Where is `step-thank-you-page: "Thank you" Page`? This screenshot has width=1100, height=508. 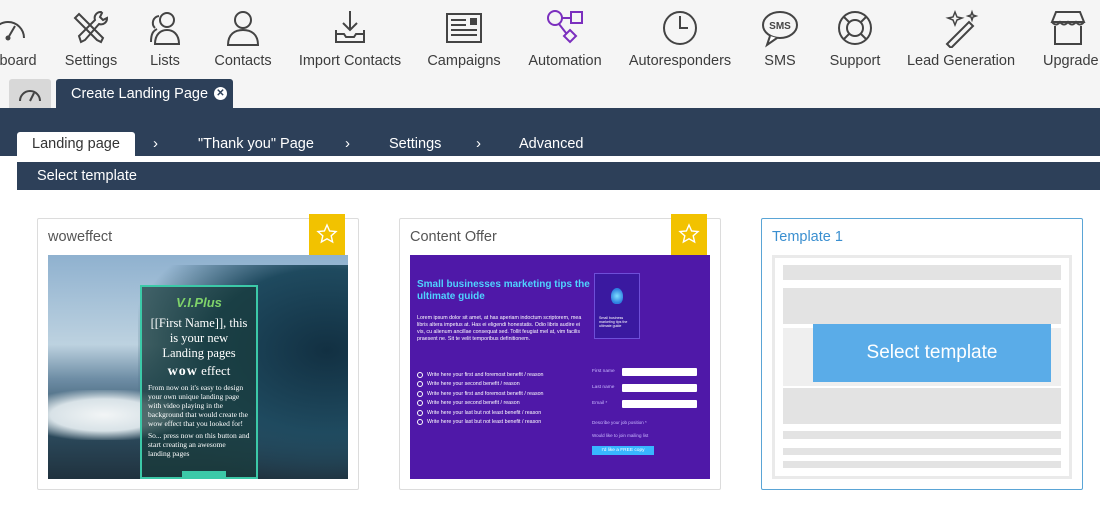
step-thank-you-page: "Thank you" Page is located at coordinates (256, 144).